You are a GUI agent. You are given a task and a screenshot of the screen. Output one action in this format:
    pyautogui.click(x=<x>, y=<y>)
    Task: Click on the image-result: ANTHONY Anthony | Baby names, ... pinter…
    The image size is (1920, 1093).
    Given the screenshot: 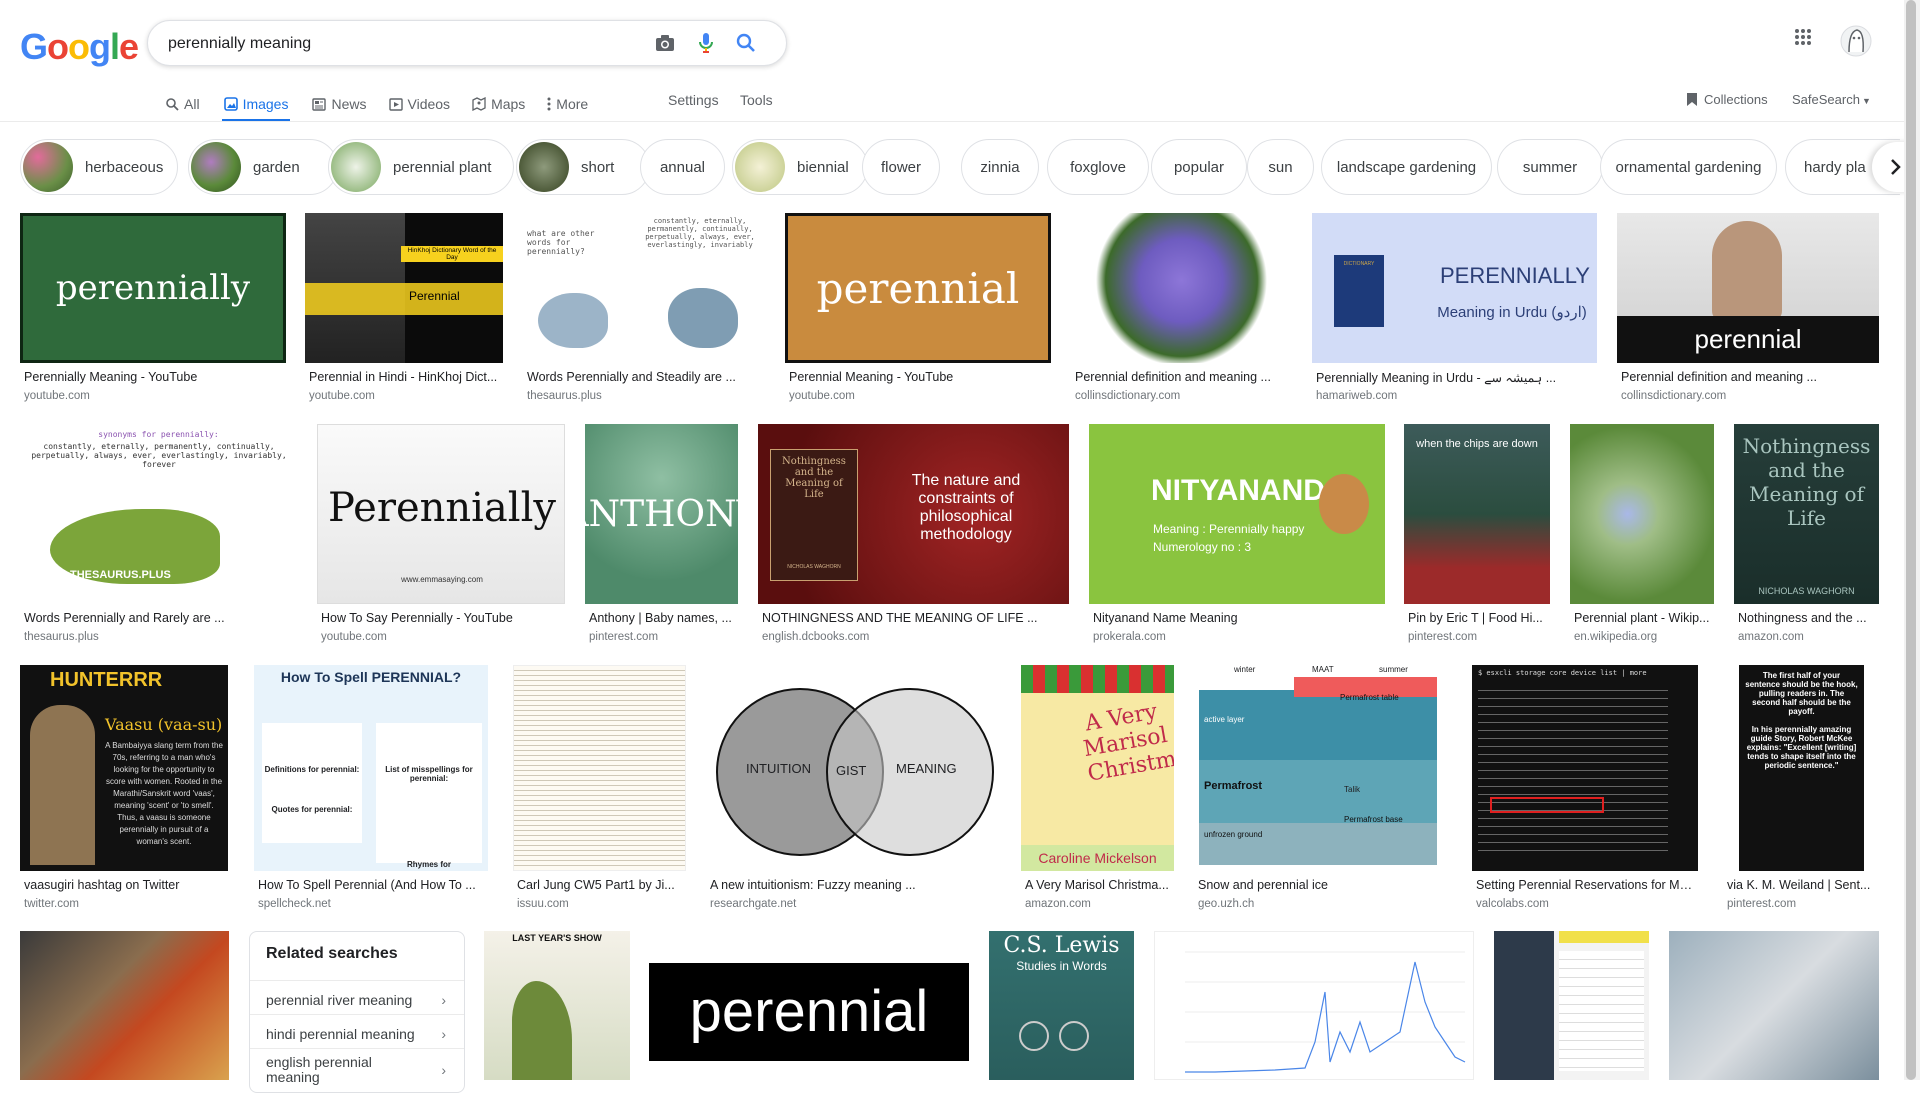 What is the action you would take?
    pyautogui.click(x=661, y=535)
    